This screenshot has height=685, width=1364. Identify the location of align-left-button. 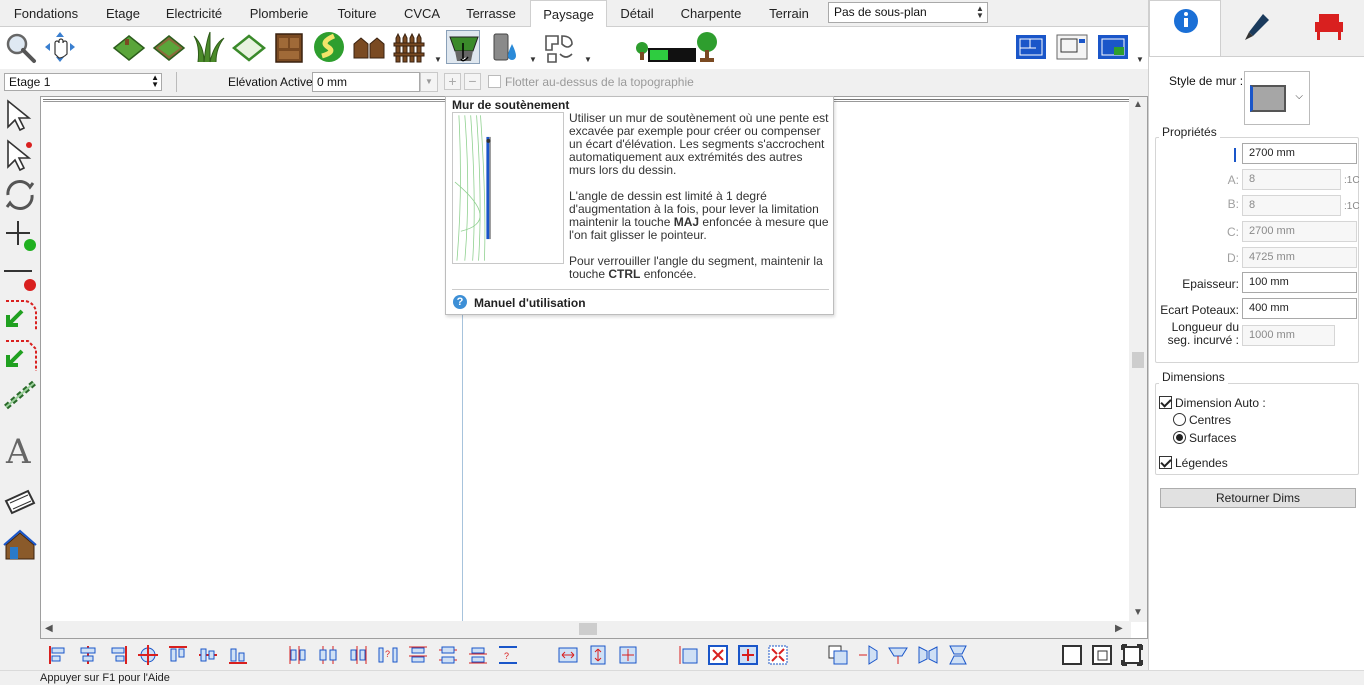
(58, 655).